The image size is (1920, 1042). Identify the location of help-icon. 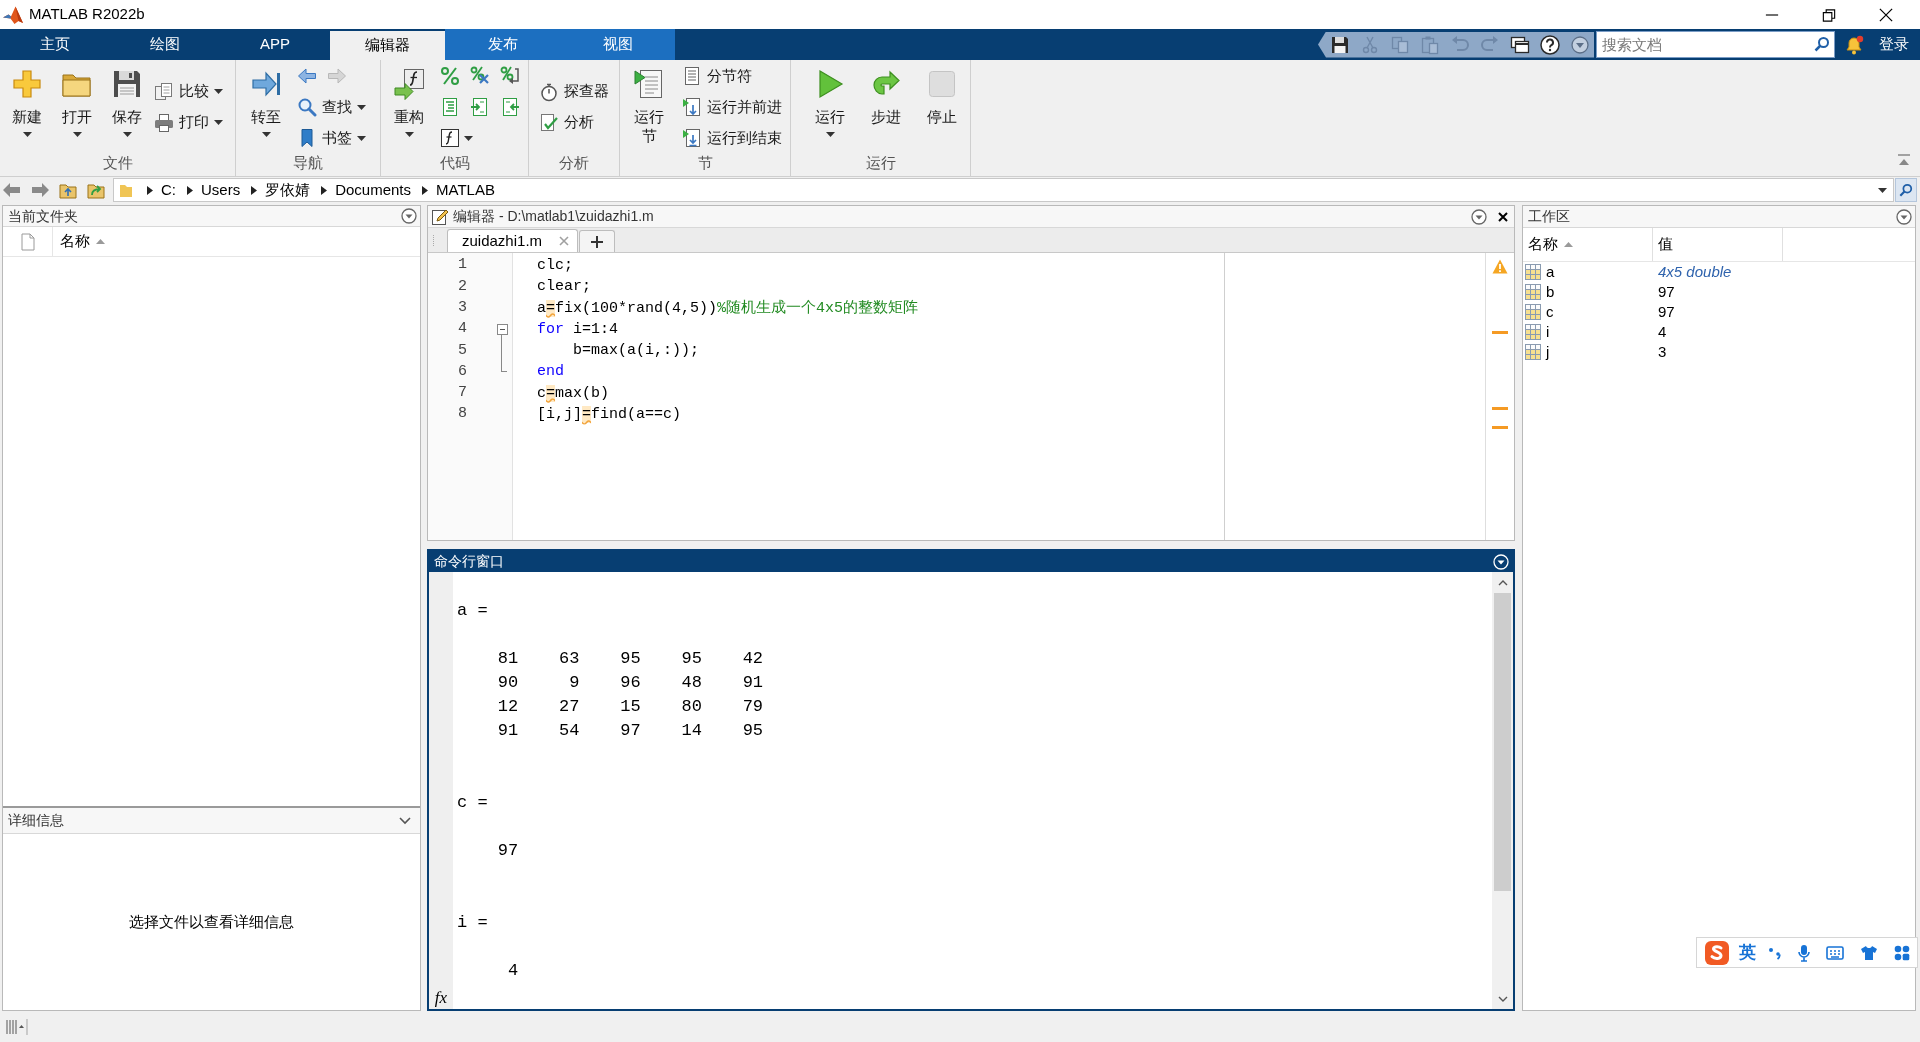
(1550, 44).